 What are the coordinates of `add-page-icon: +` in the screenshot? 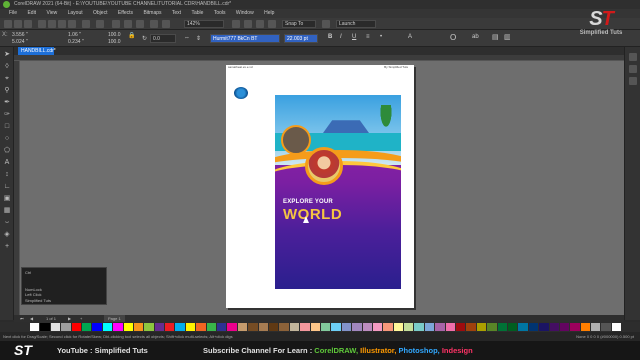 It's located at (81, 318).